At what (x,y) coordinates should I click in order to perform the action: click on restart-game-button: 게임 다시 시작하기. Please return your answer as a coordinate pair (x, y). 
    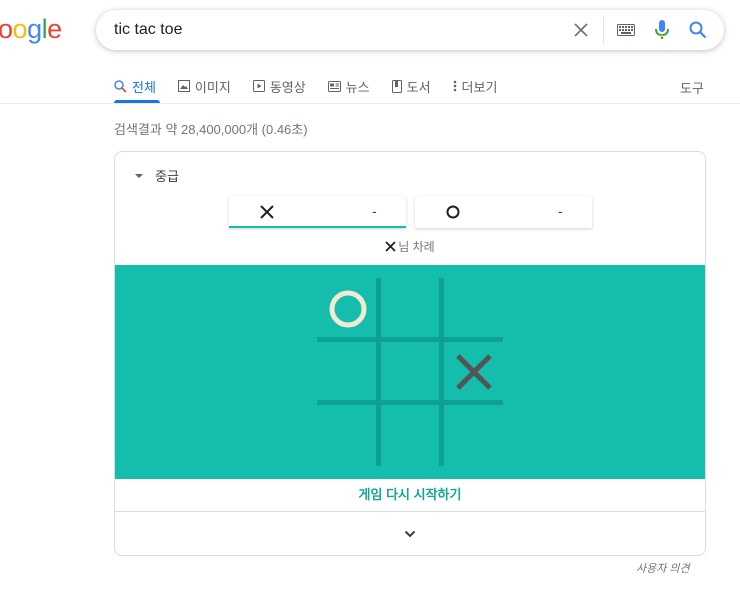
    Looking at the image, I should click on (410, 495).